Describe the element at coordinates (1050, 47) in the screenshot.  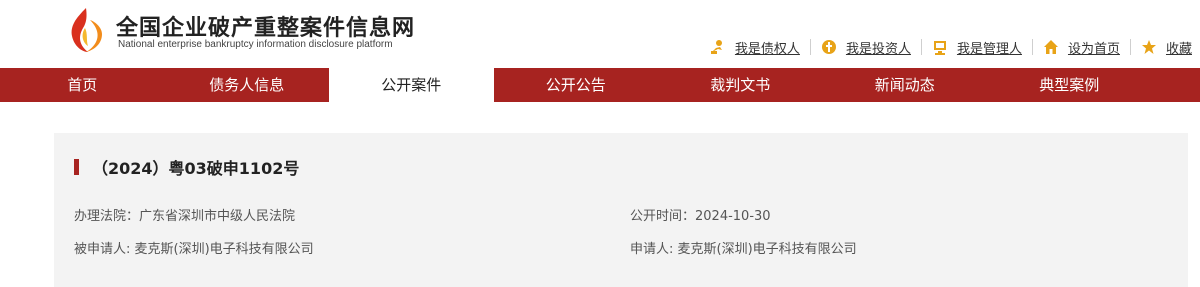
I see `home-icon` at that location.